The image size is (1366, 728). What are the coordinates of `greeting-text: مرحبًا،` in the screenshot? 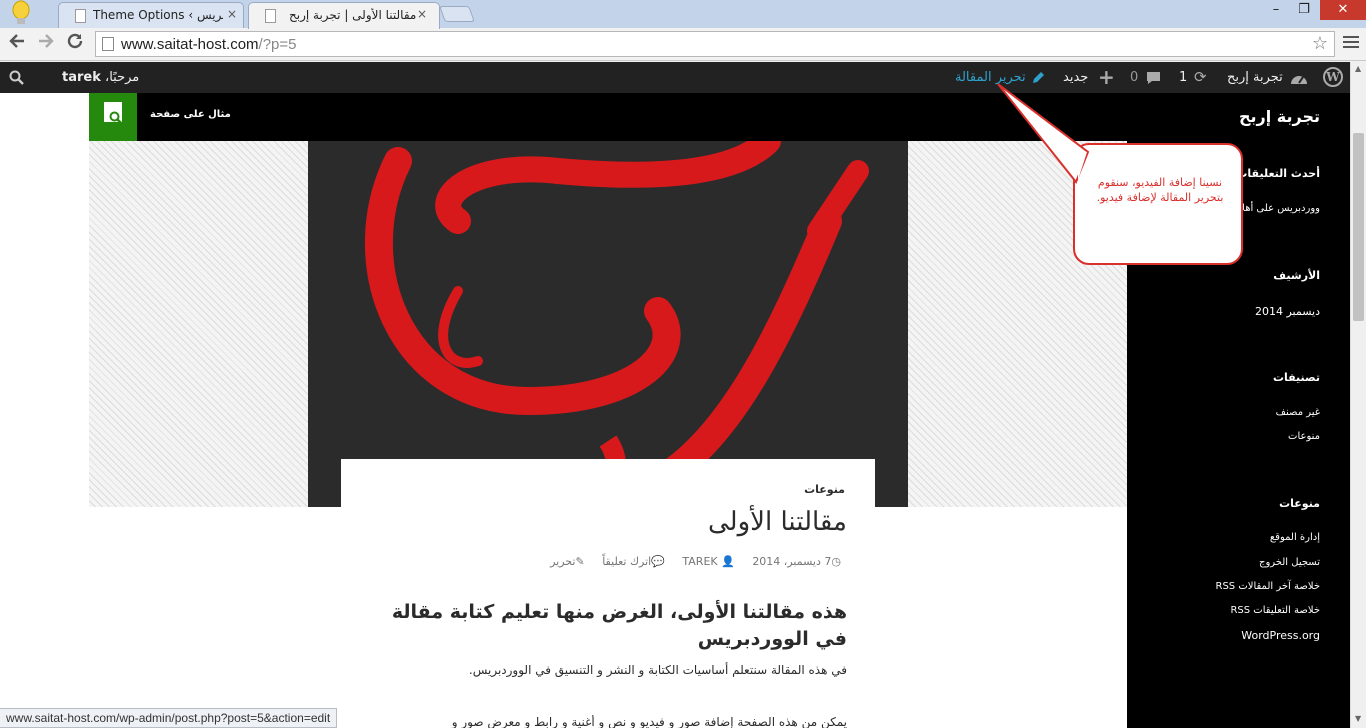 It's located at (120, 77).